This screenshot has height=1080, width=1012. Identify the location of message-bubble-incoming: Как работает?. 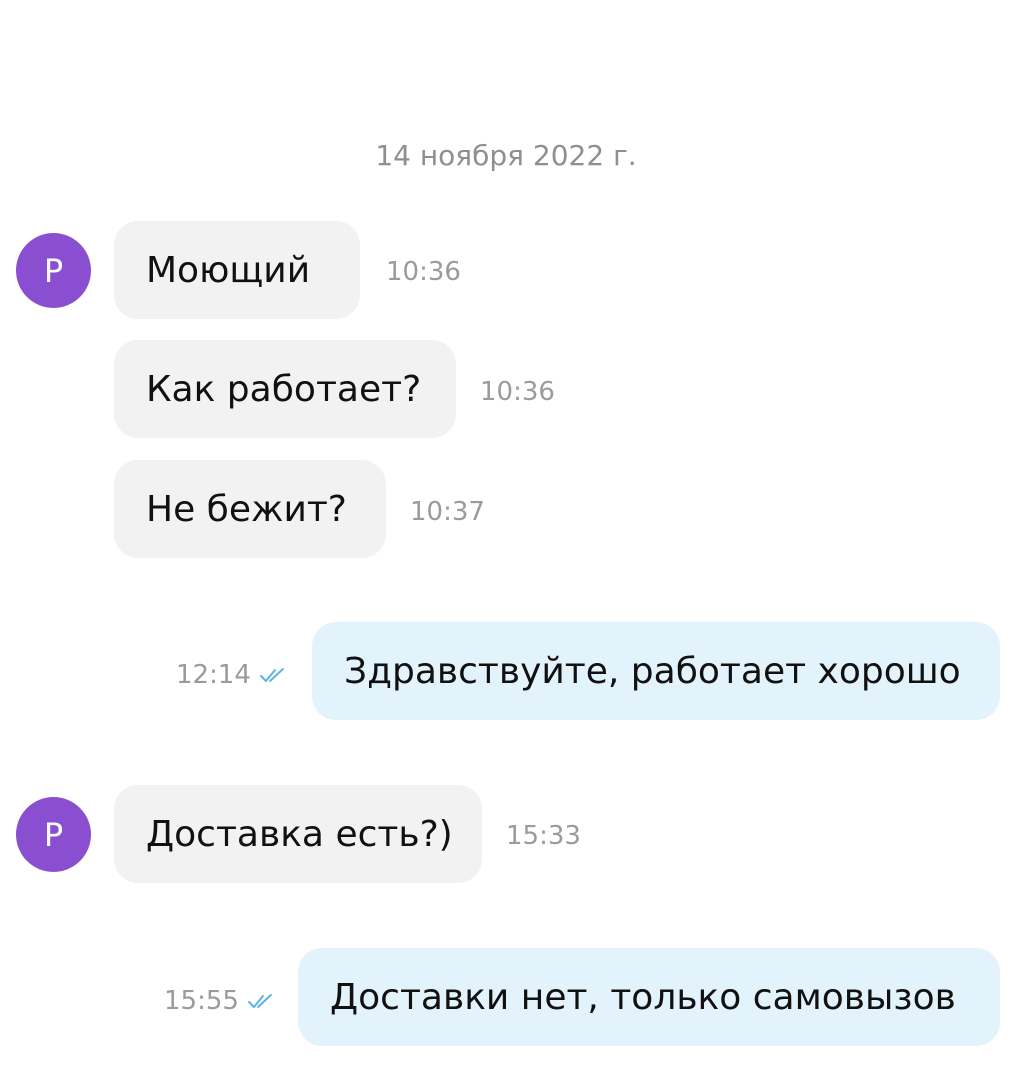
(285, 389).